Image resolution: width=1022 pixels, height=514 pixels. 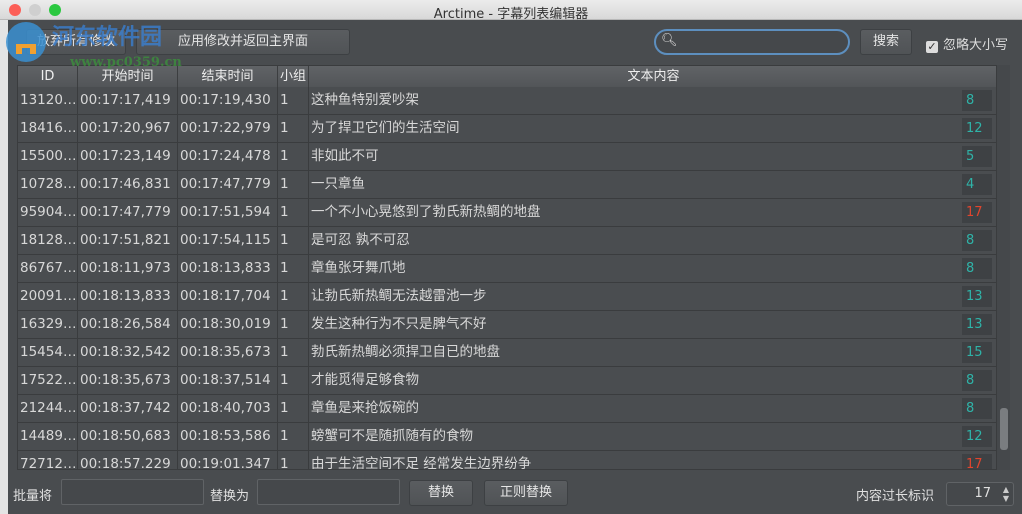 I want to click on header-id: ID, so click(x=48, y=76).